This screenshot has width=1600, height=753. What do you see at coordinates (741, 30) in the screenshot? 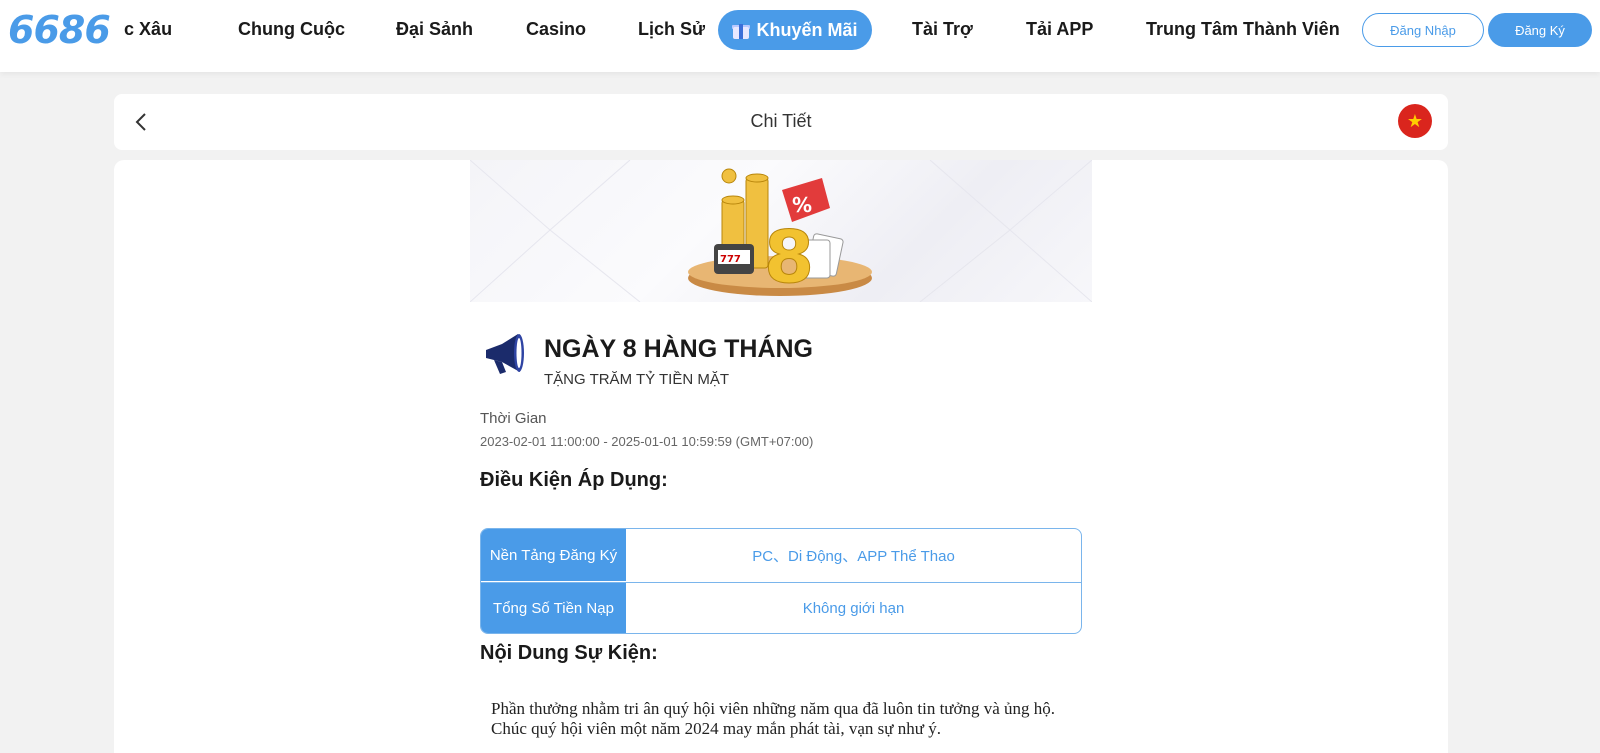
I see `gift-icon` at bounding box center [741, 30].